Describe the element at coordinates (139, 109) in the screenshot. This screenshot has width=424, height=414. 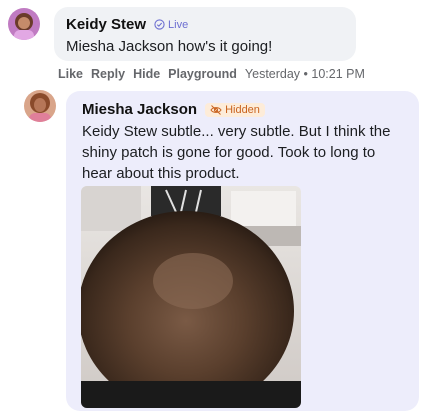
I see `comment-author: Miesha Jackson` at that location.